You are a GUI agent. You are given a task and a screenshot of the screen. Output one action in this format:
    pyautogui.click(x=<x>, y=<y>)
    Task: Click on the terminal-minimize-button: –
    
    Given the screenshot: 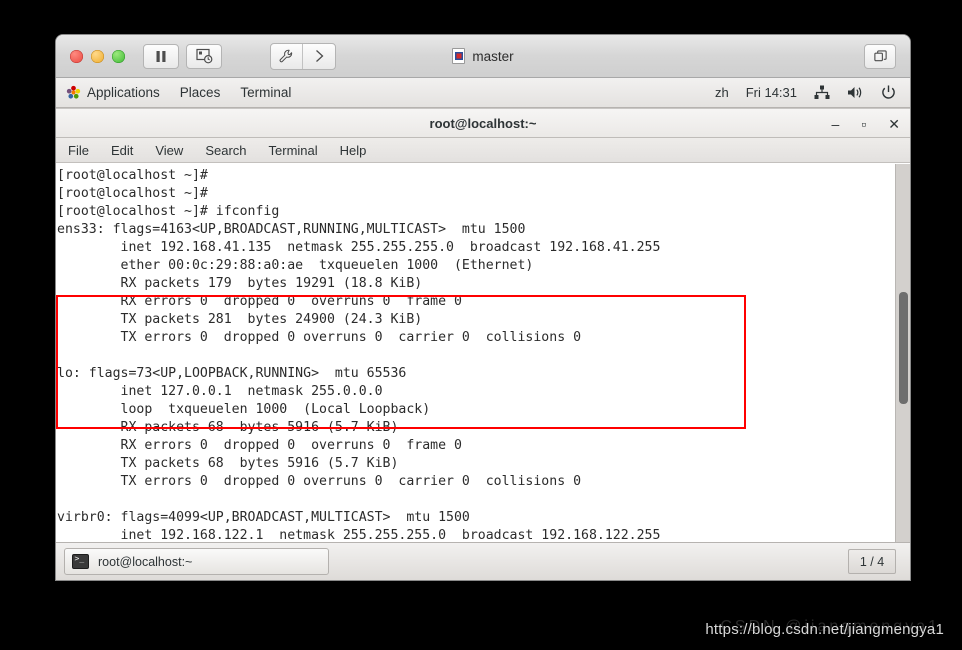 What is the action you would take?
    pyautogui.click(x=836, y=124)
    